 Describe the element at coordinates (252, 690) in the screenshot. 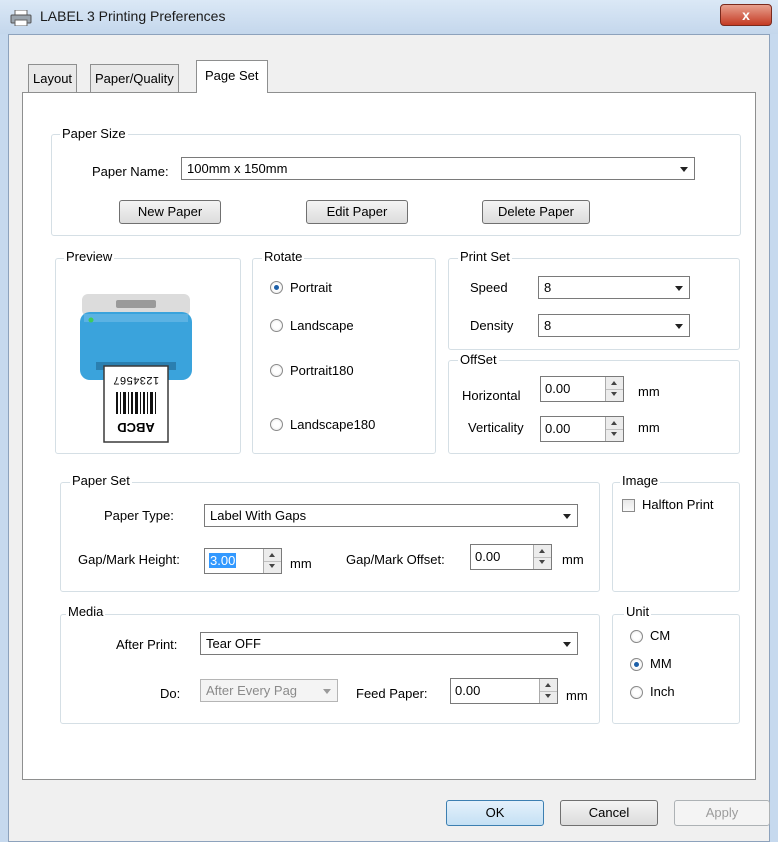

I see `do-value: After Every Pag` at that location.